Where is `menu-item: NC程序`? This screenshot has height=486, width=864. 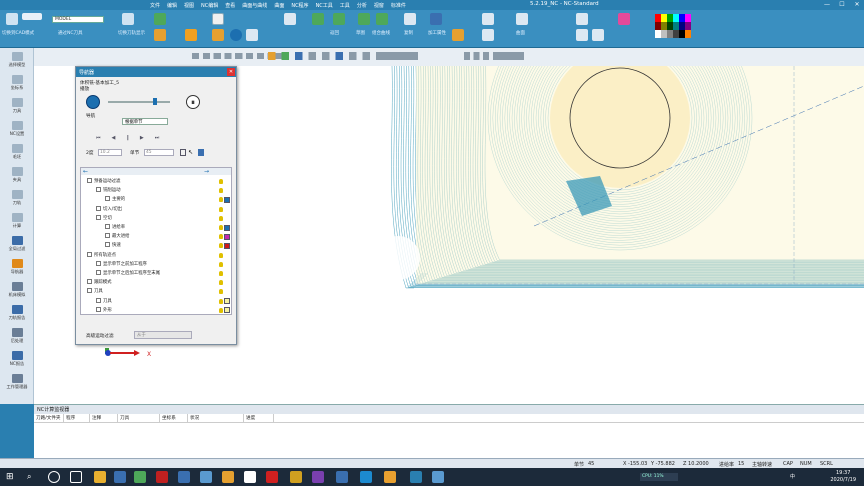 menu-item: NC程序 is located at coordinates (299, 5).